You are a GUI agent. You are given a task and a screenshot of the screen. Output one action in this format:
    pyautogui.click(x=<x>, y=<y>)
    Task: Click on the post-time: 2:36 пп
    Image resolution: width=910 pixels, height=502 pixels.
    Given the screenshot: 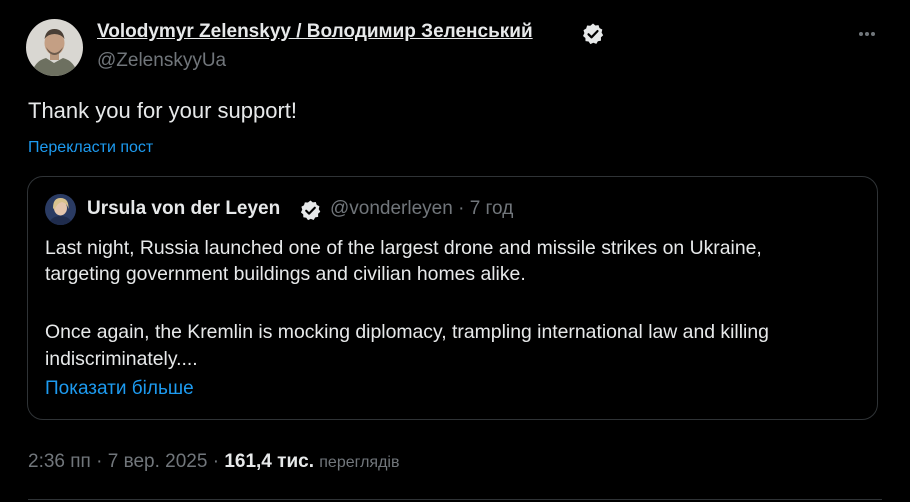 What is the action you would take?
    pyautogui.click(x=59, y=461)
    